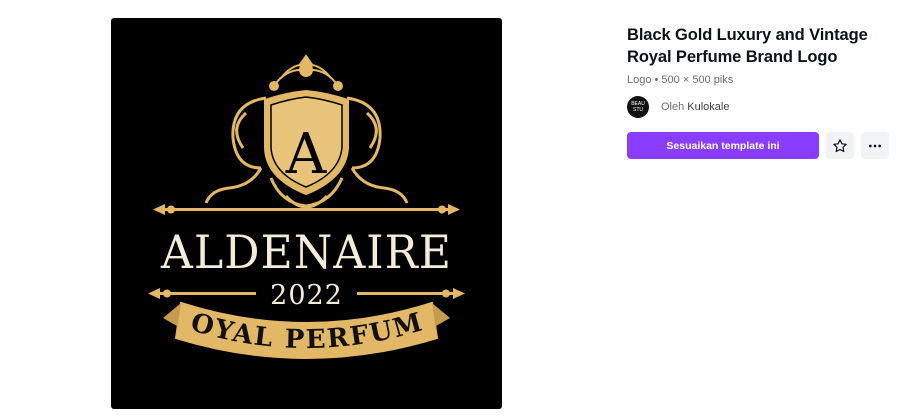 The image size is (900, 420). Describe the element at coordinates (673, 107) in the screenshot. I see `author-prefix: Oleh` at that location.